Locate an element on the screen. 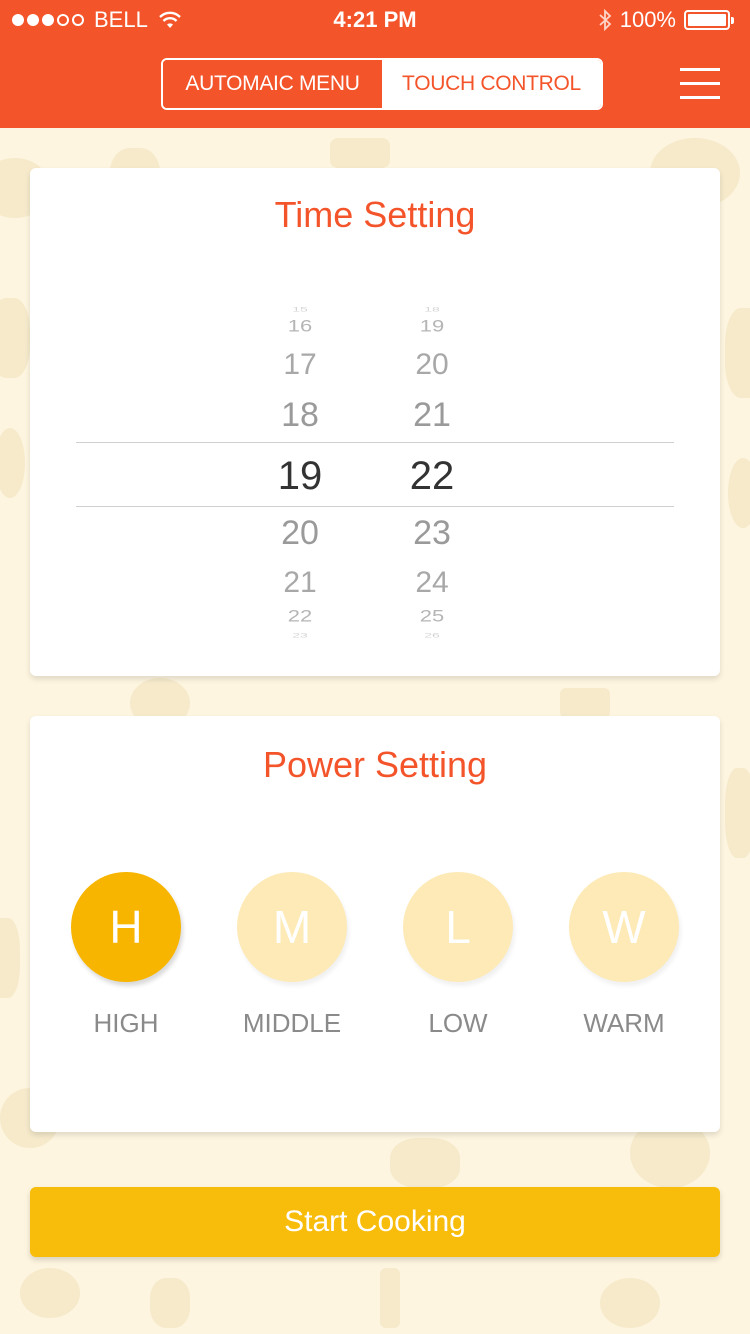 This screenshot has height=1334, width=750. battery-icon is located at coordinates (709, 20).